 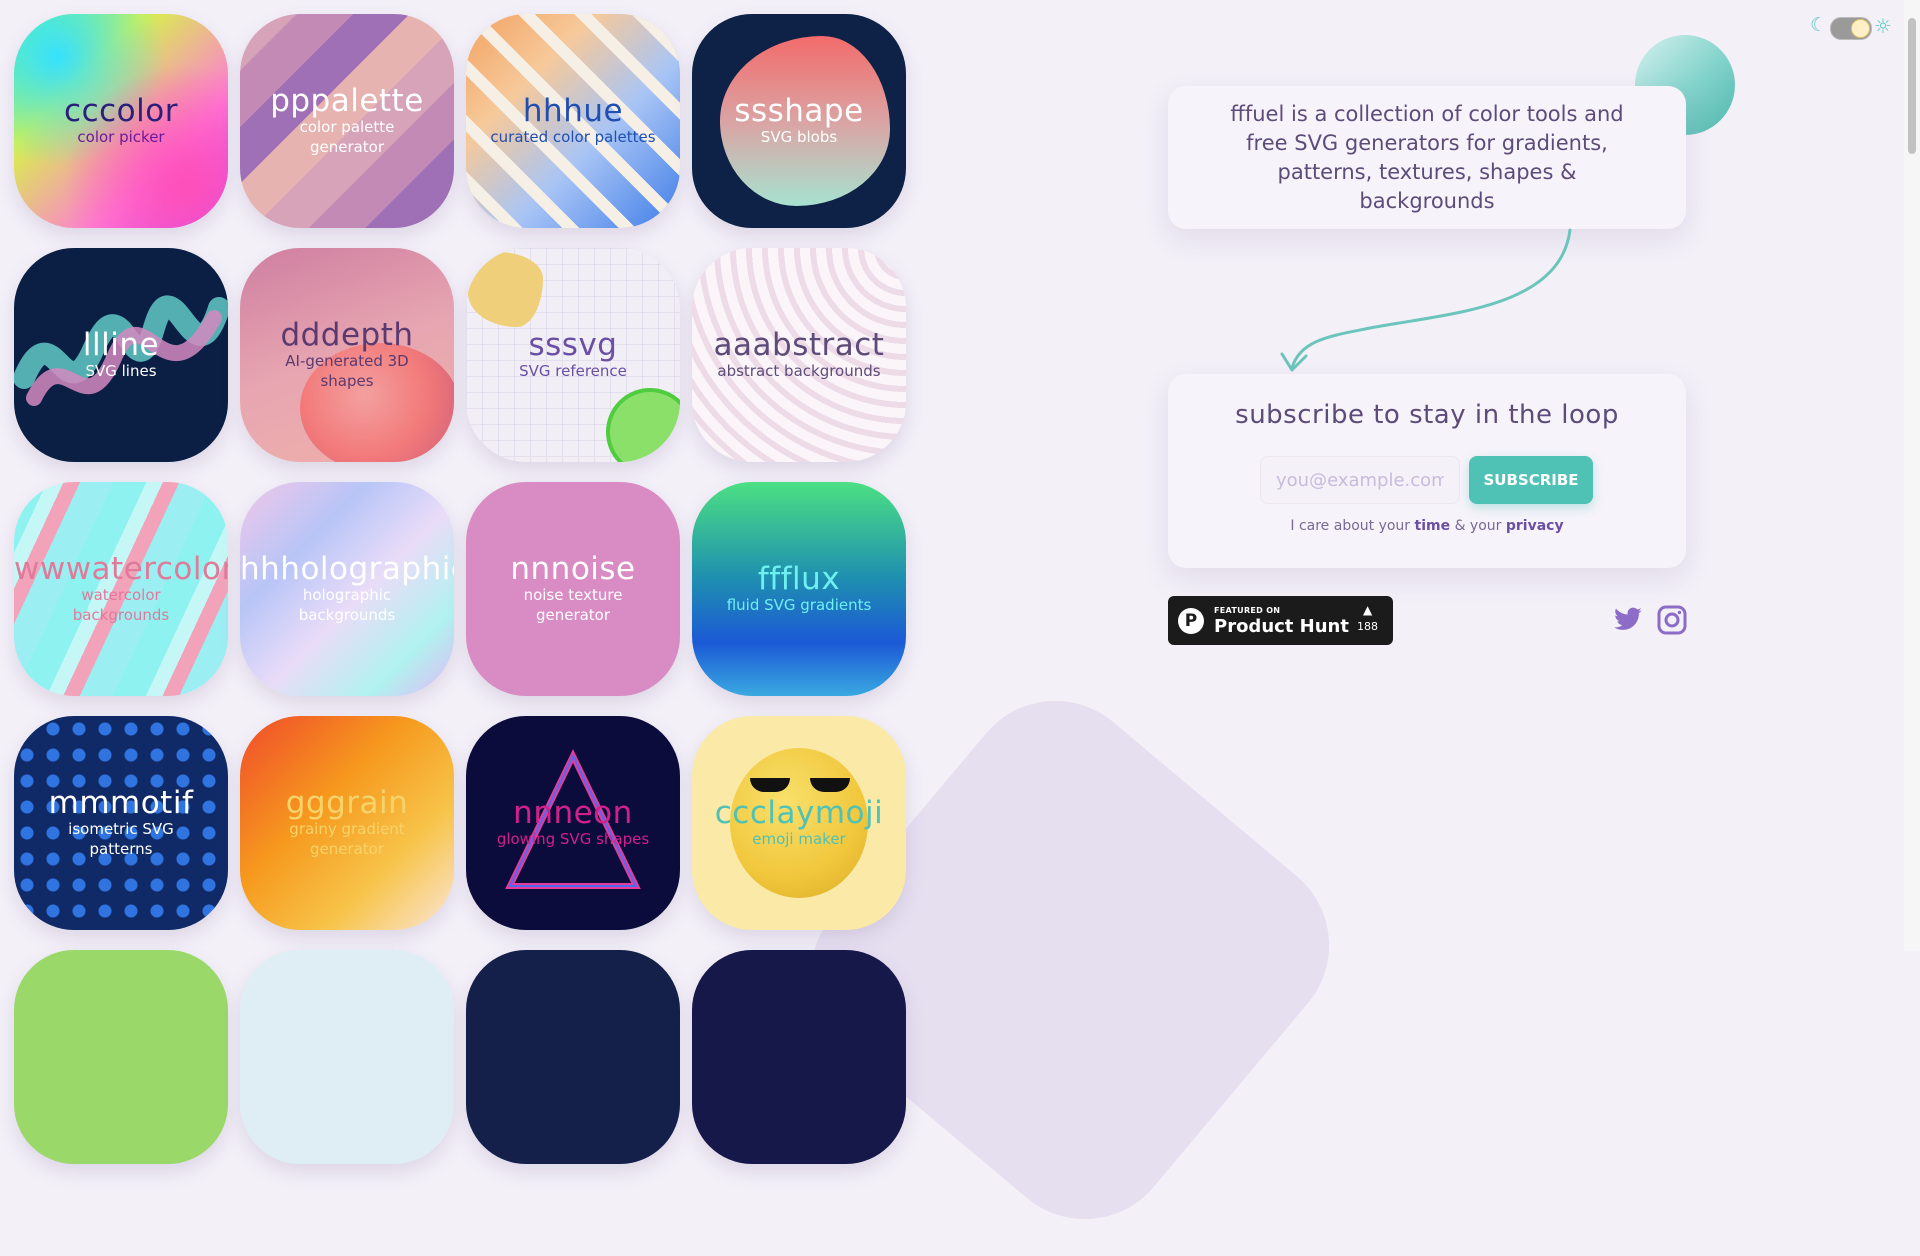 I want to click on email-input, so click(x=1360, y=480).